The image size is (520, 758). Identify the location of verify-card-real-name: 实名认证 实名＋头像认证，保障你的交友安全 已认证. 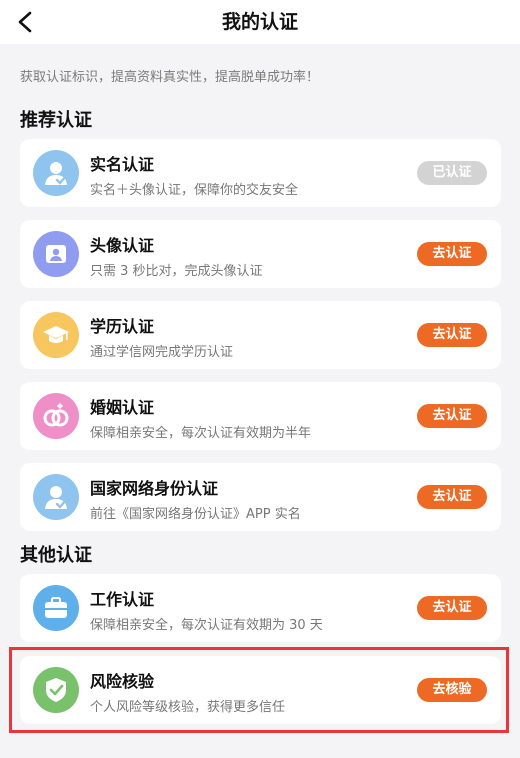
(260, 173).